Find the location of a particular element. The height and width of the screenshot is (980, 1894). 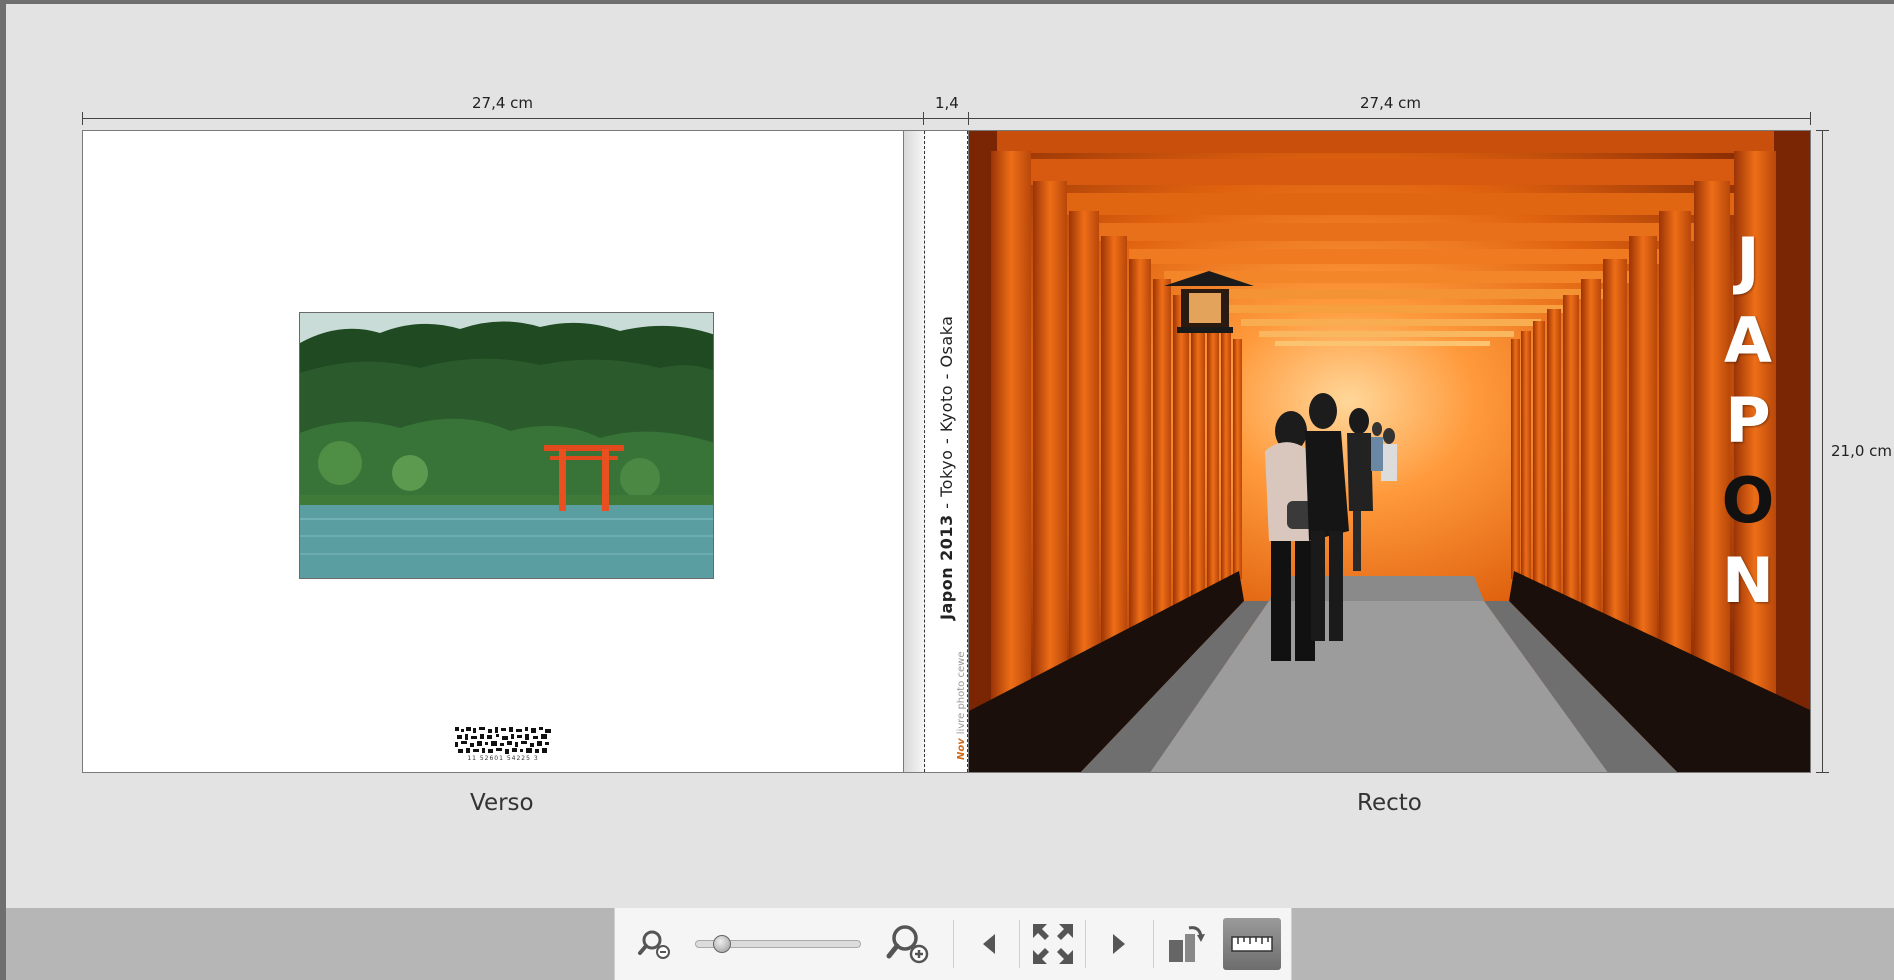

title-letter-o: O is located at coordinates (1748, 500).